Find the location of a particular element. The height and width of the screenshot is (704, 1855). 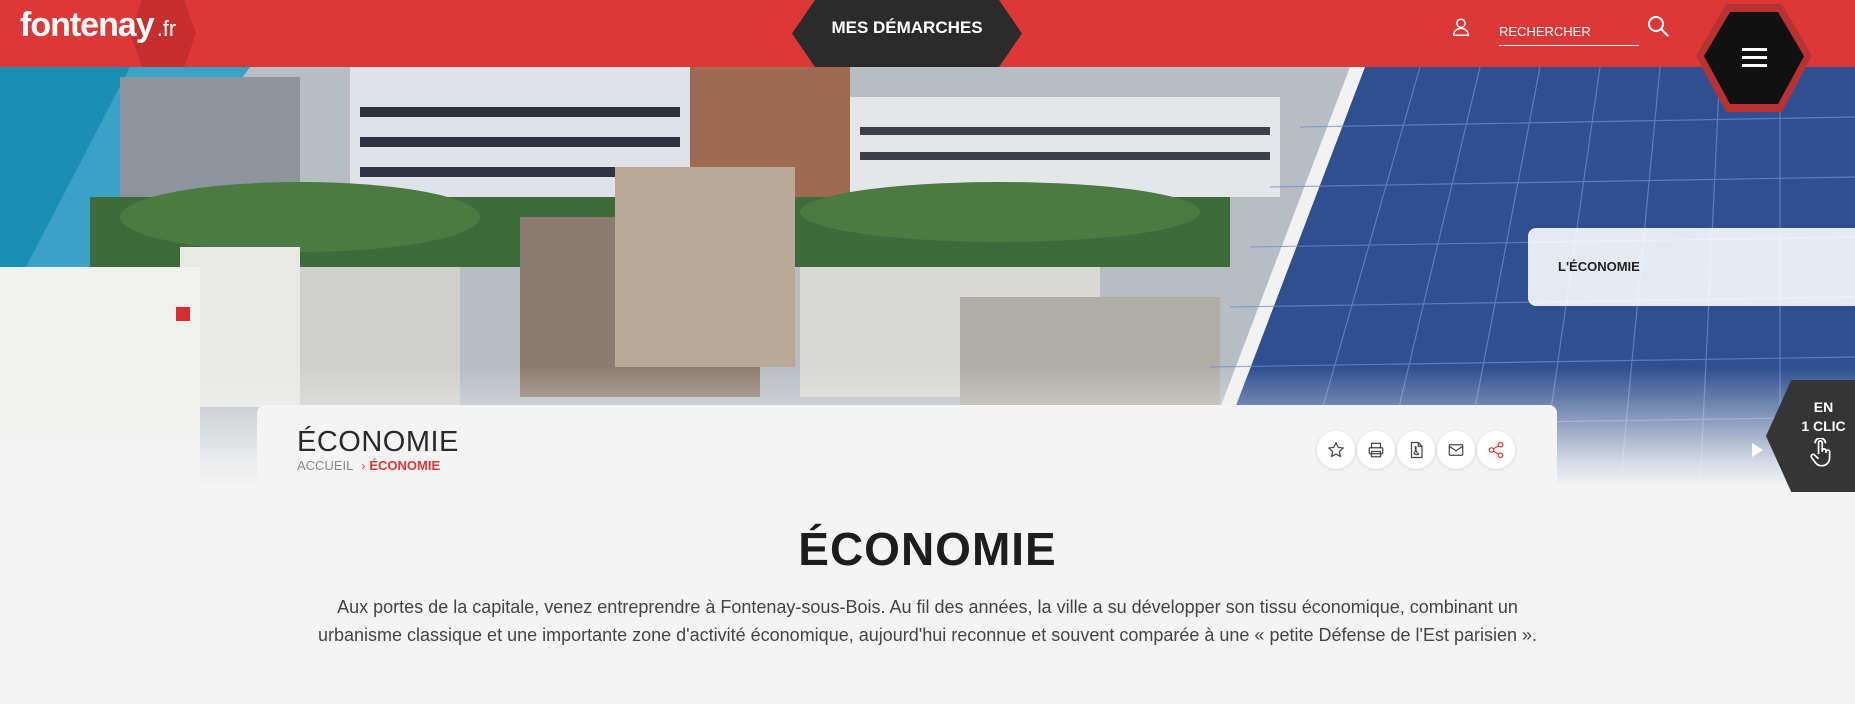

share-icon is located at coordinates (1496, 450).